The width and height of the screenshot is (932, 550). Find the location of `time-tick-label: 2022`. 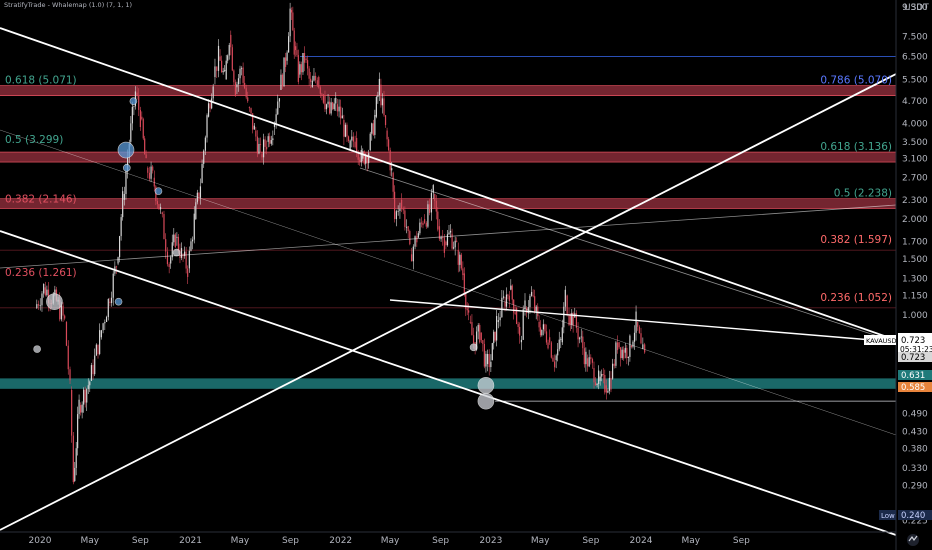

time-tick-label: 2022 is located at coordinates (340, 541).